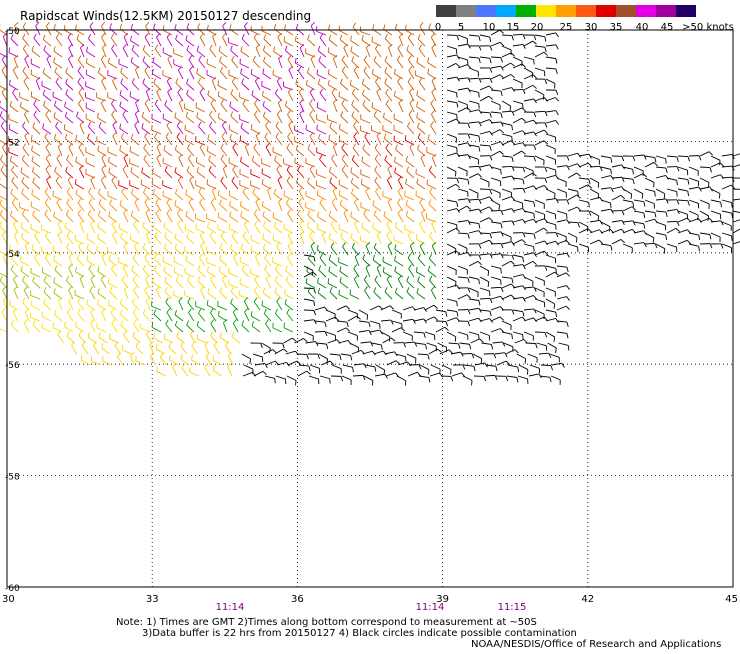 This screenshot has height=654, width=740. What do you see at coordinates (446, 11) in the screenshot?
I see `colorbar-swatch` at bounding box center [446, 11].